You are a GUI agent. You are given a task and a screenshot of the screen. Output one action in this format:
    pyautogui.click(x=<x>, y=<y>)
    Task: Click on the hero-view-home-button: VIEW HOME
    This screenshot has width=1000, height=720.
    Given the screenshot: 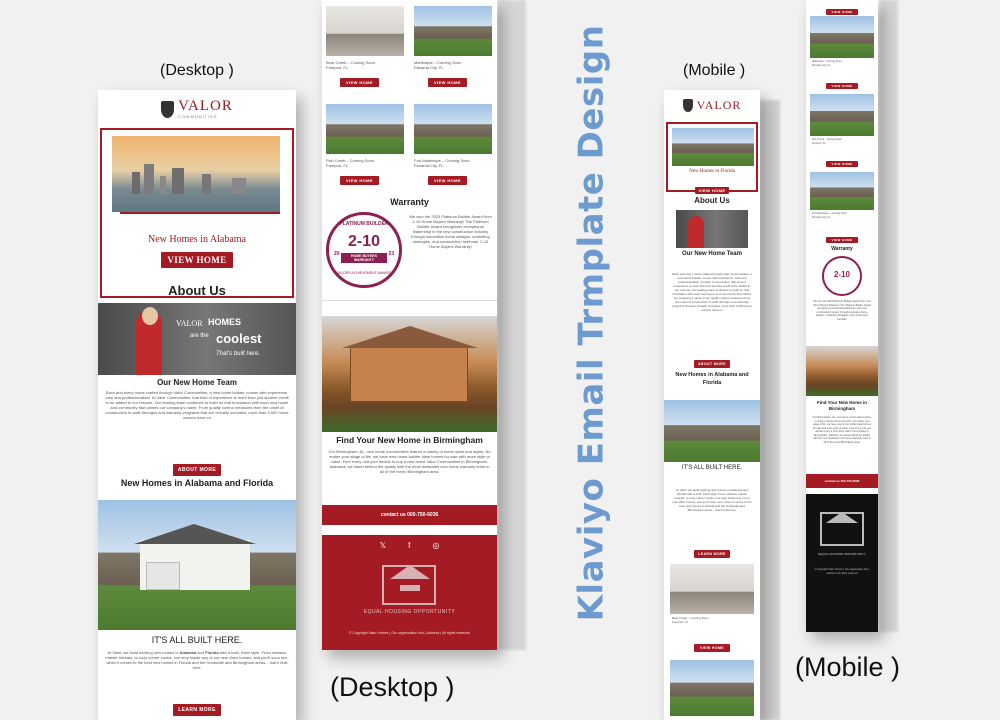 What is the action you would take?
    pyautogui.click(x=197, y=260)
    